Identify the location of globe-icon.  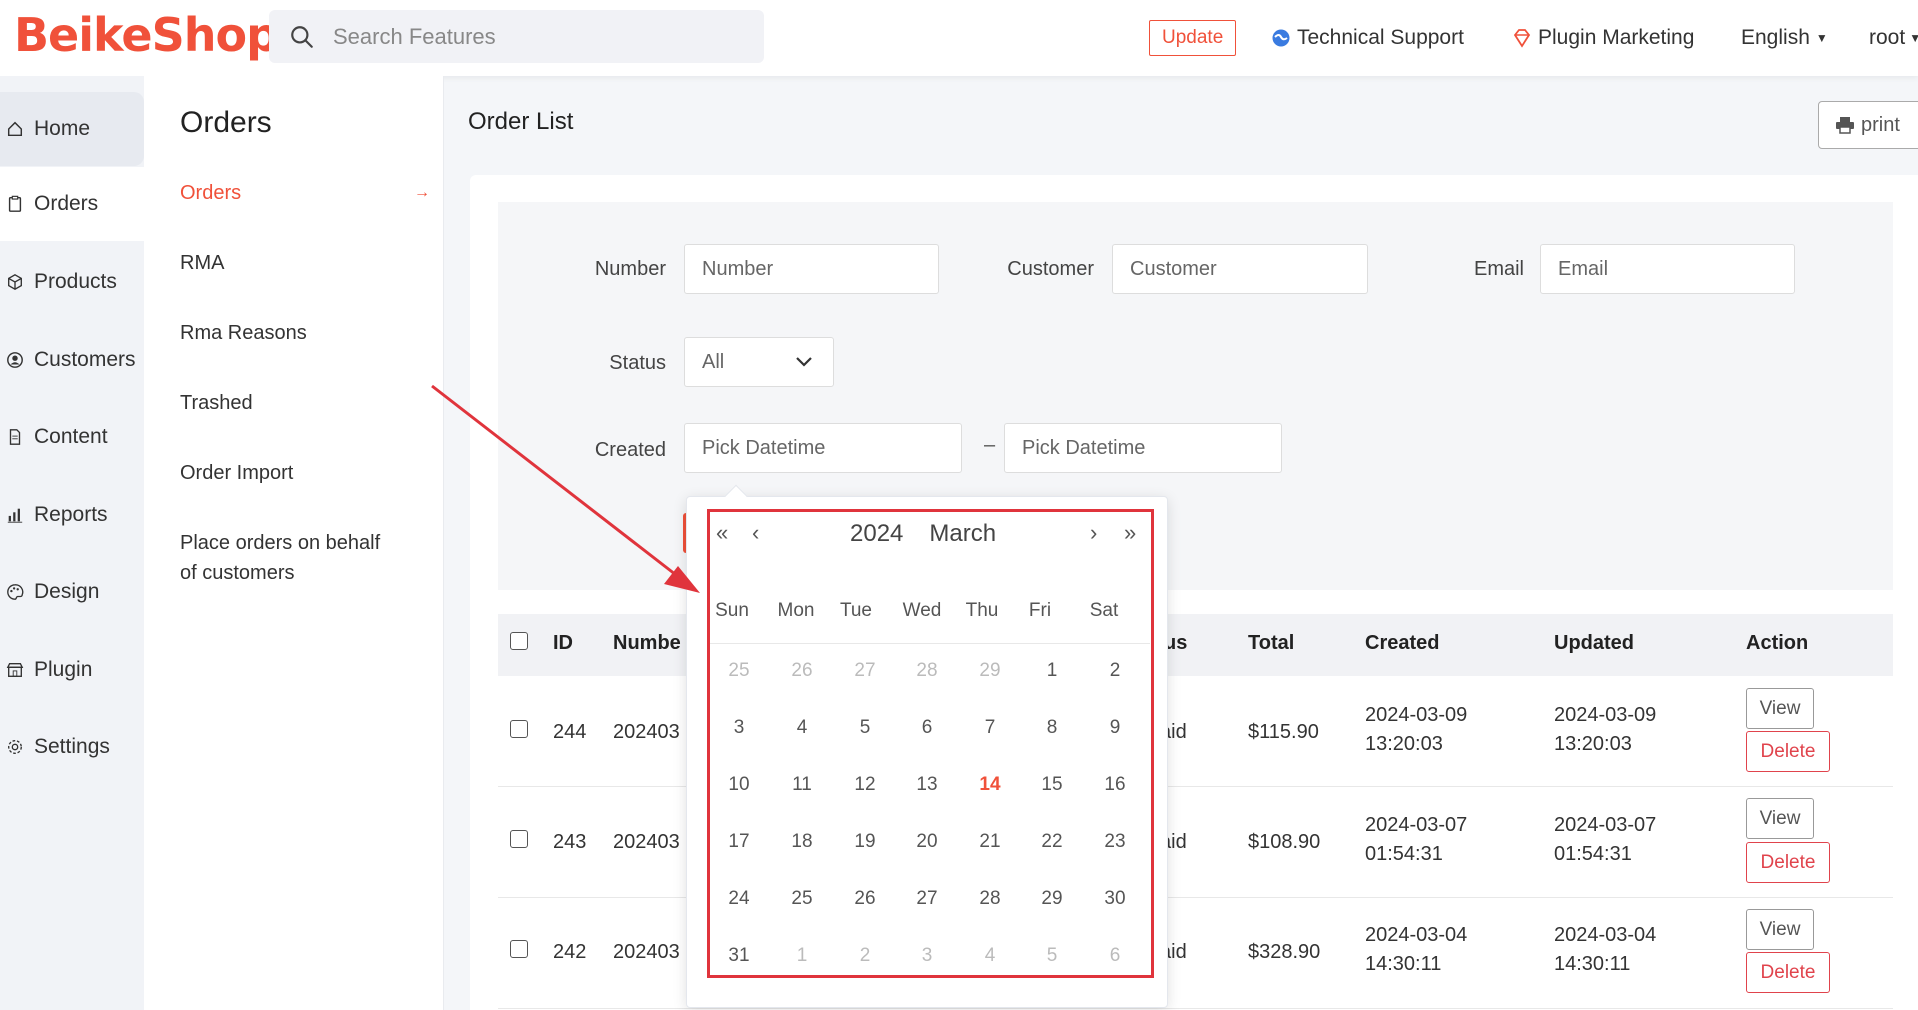
(1281, 38).